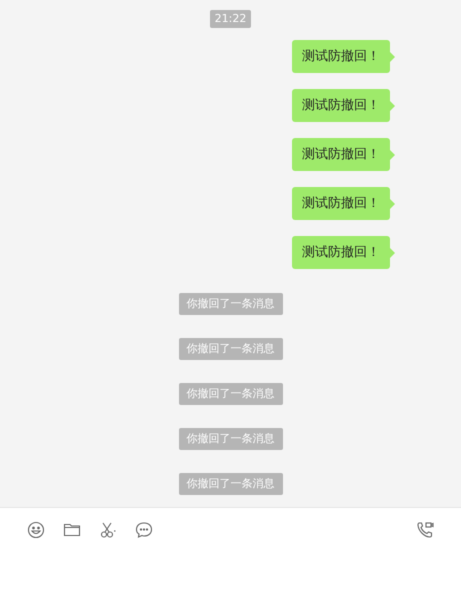 The image size is (461, 598). What do you see at coordinates (144, 530) in the screenshot?
I see `chat-bubble-icon` at bounding box center [144, 530].